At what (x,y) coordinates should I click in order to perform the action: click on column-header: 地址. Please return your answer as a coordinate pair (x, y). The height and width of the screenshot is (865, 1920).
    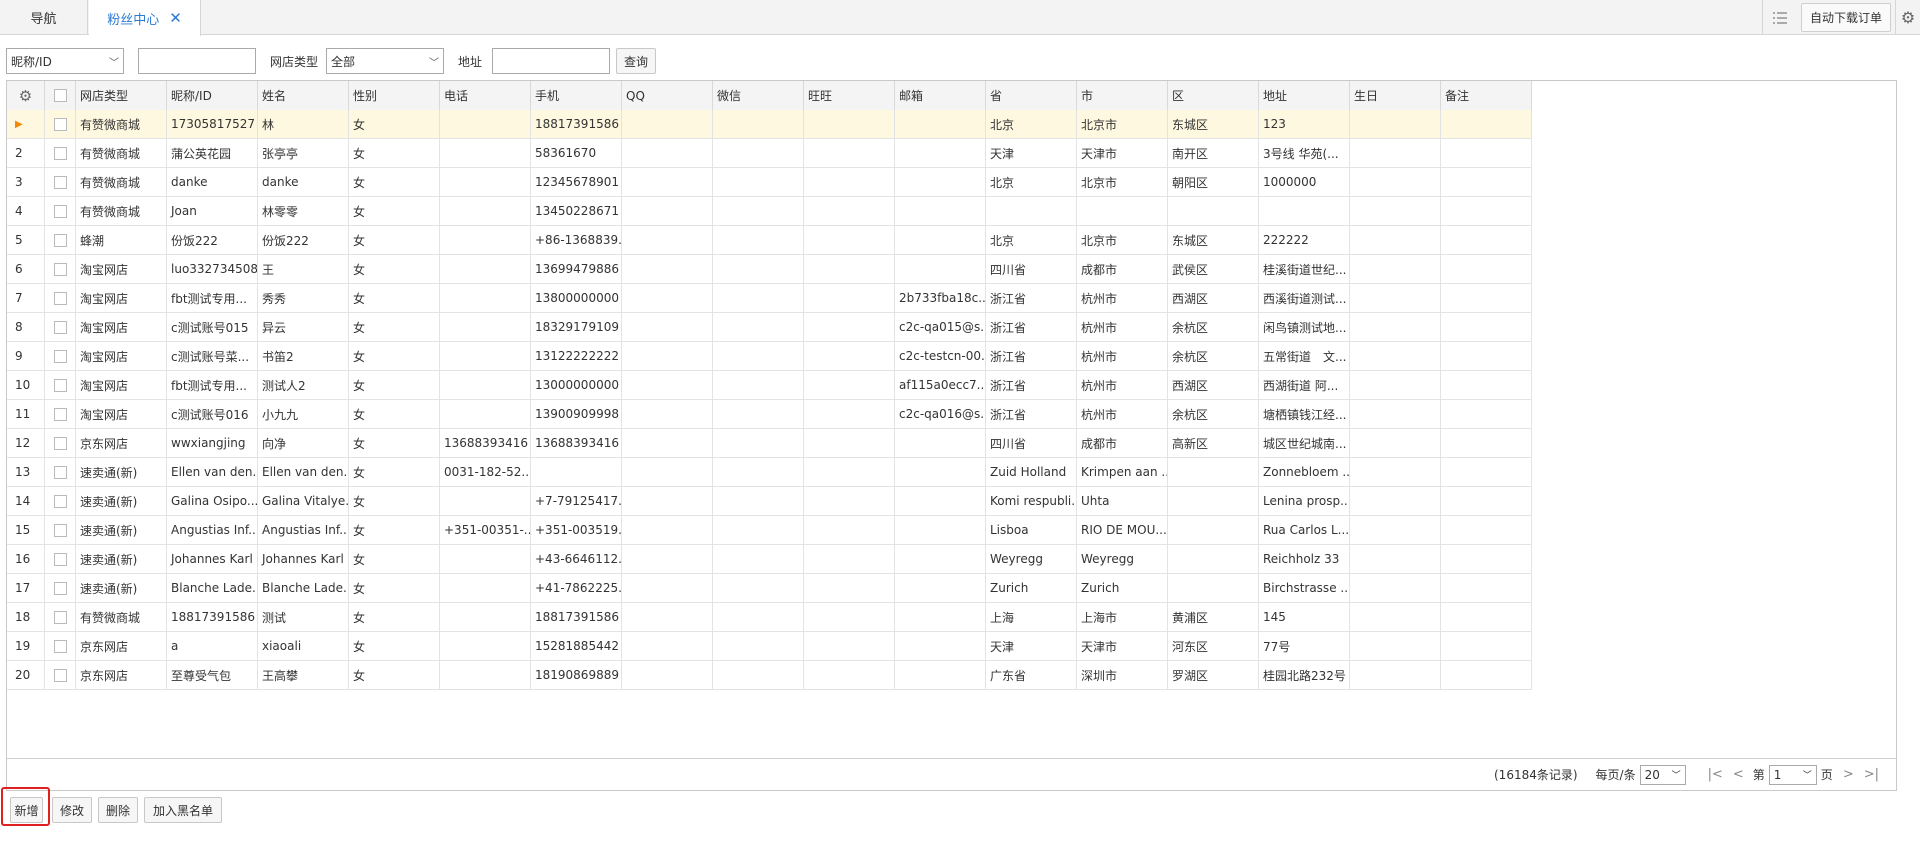
    Looking at the image, I should click on (1304, 95).